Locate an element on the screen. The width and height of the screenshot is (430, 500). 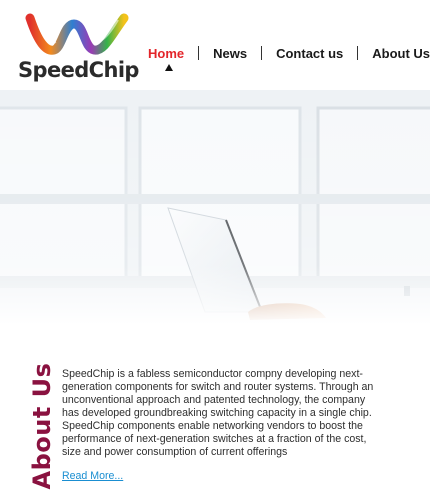
nav-news: News is located at coordinates (230, 53).